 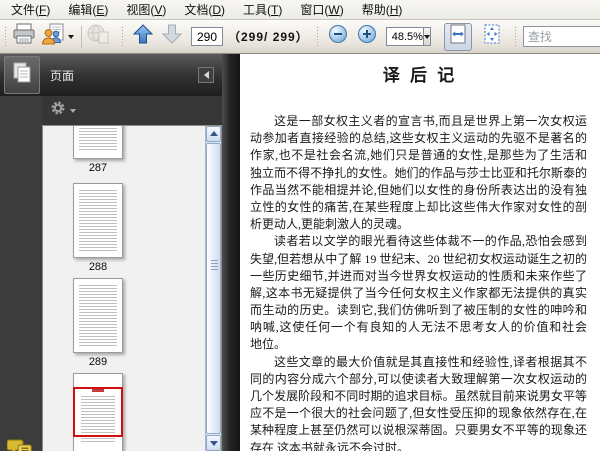 I want to click on collapse-panel-button, so click(x=206, y=75).